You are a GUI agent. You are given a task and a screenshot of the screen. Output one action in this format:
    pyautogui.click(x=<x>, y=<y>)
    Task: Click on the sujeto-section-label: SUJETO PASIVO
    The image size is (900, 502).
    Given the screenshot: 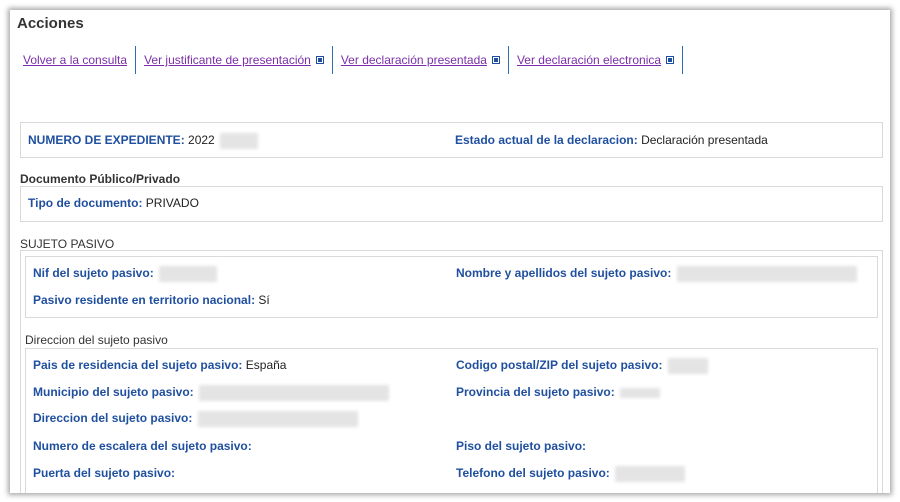 What is the action you would take?
    pyautogui.click(x=67, y=244)
    